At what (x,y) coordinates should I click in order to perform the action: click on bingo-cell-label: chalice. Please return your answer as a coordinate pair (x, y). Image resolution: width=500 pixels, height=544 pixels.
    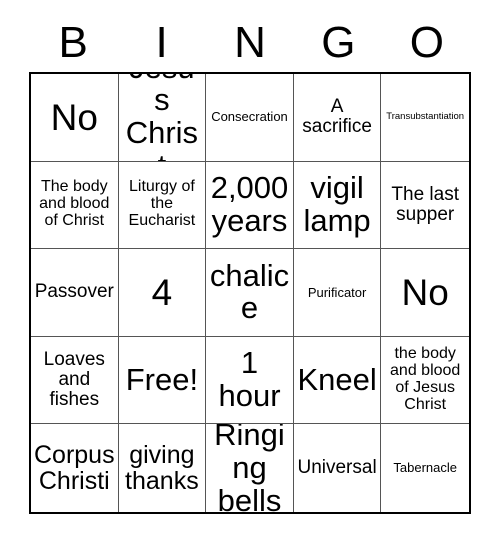
    Looking at the image, I should click on (249, 291).